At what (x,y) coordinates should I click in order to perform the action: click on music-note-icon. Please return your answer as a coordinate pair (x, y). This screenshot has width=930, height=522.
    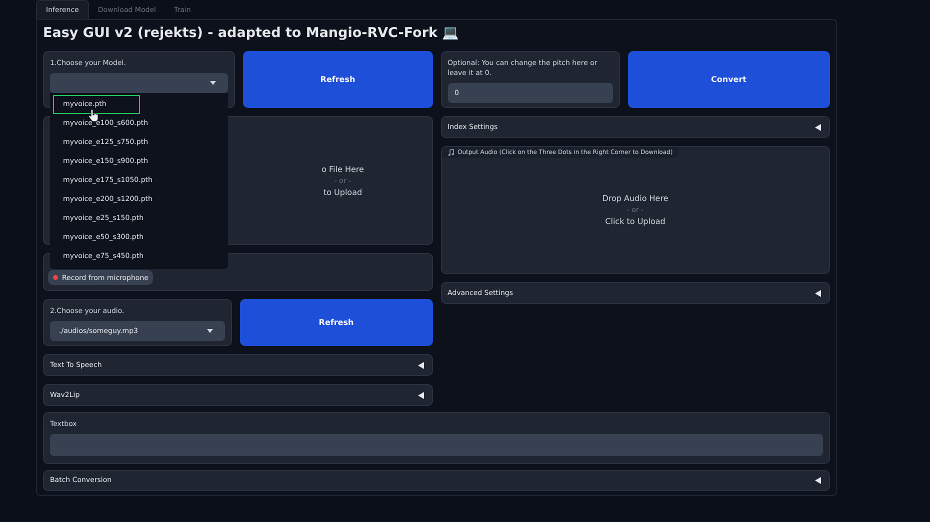
    Looking at the image, I should click on (451, 152).